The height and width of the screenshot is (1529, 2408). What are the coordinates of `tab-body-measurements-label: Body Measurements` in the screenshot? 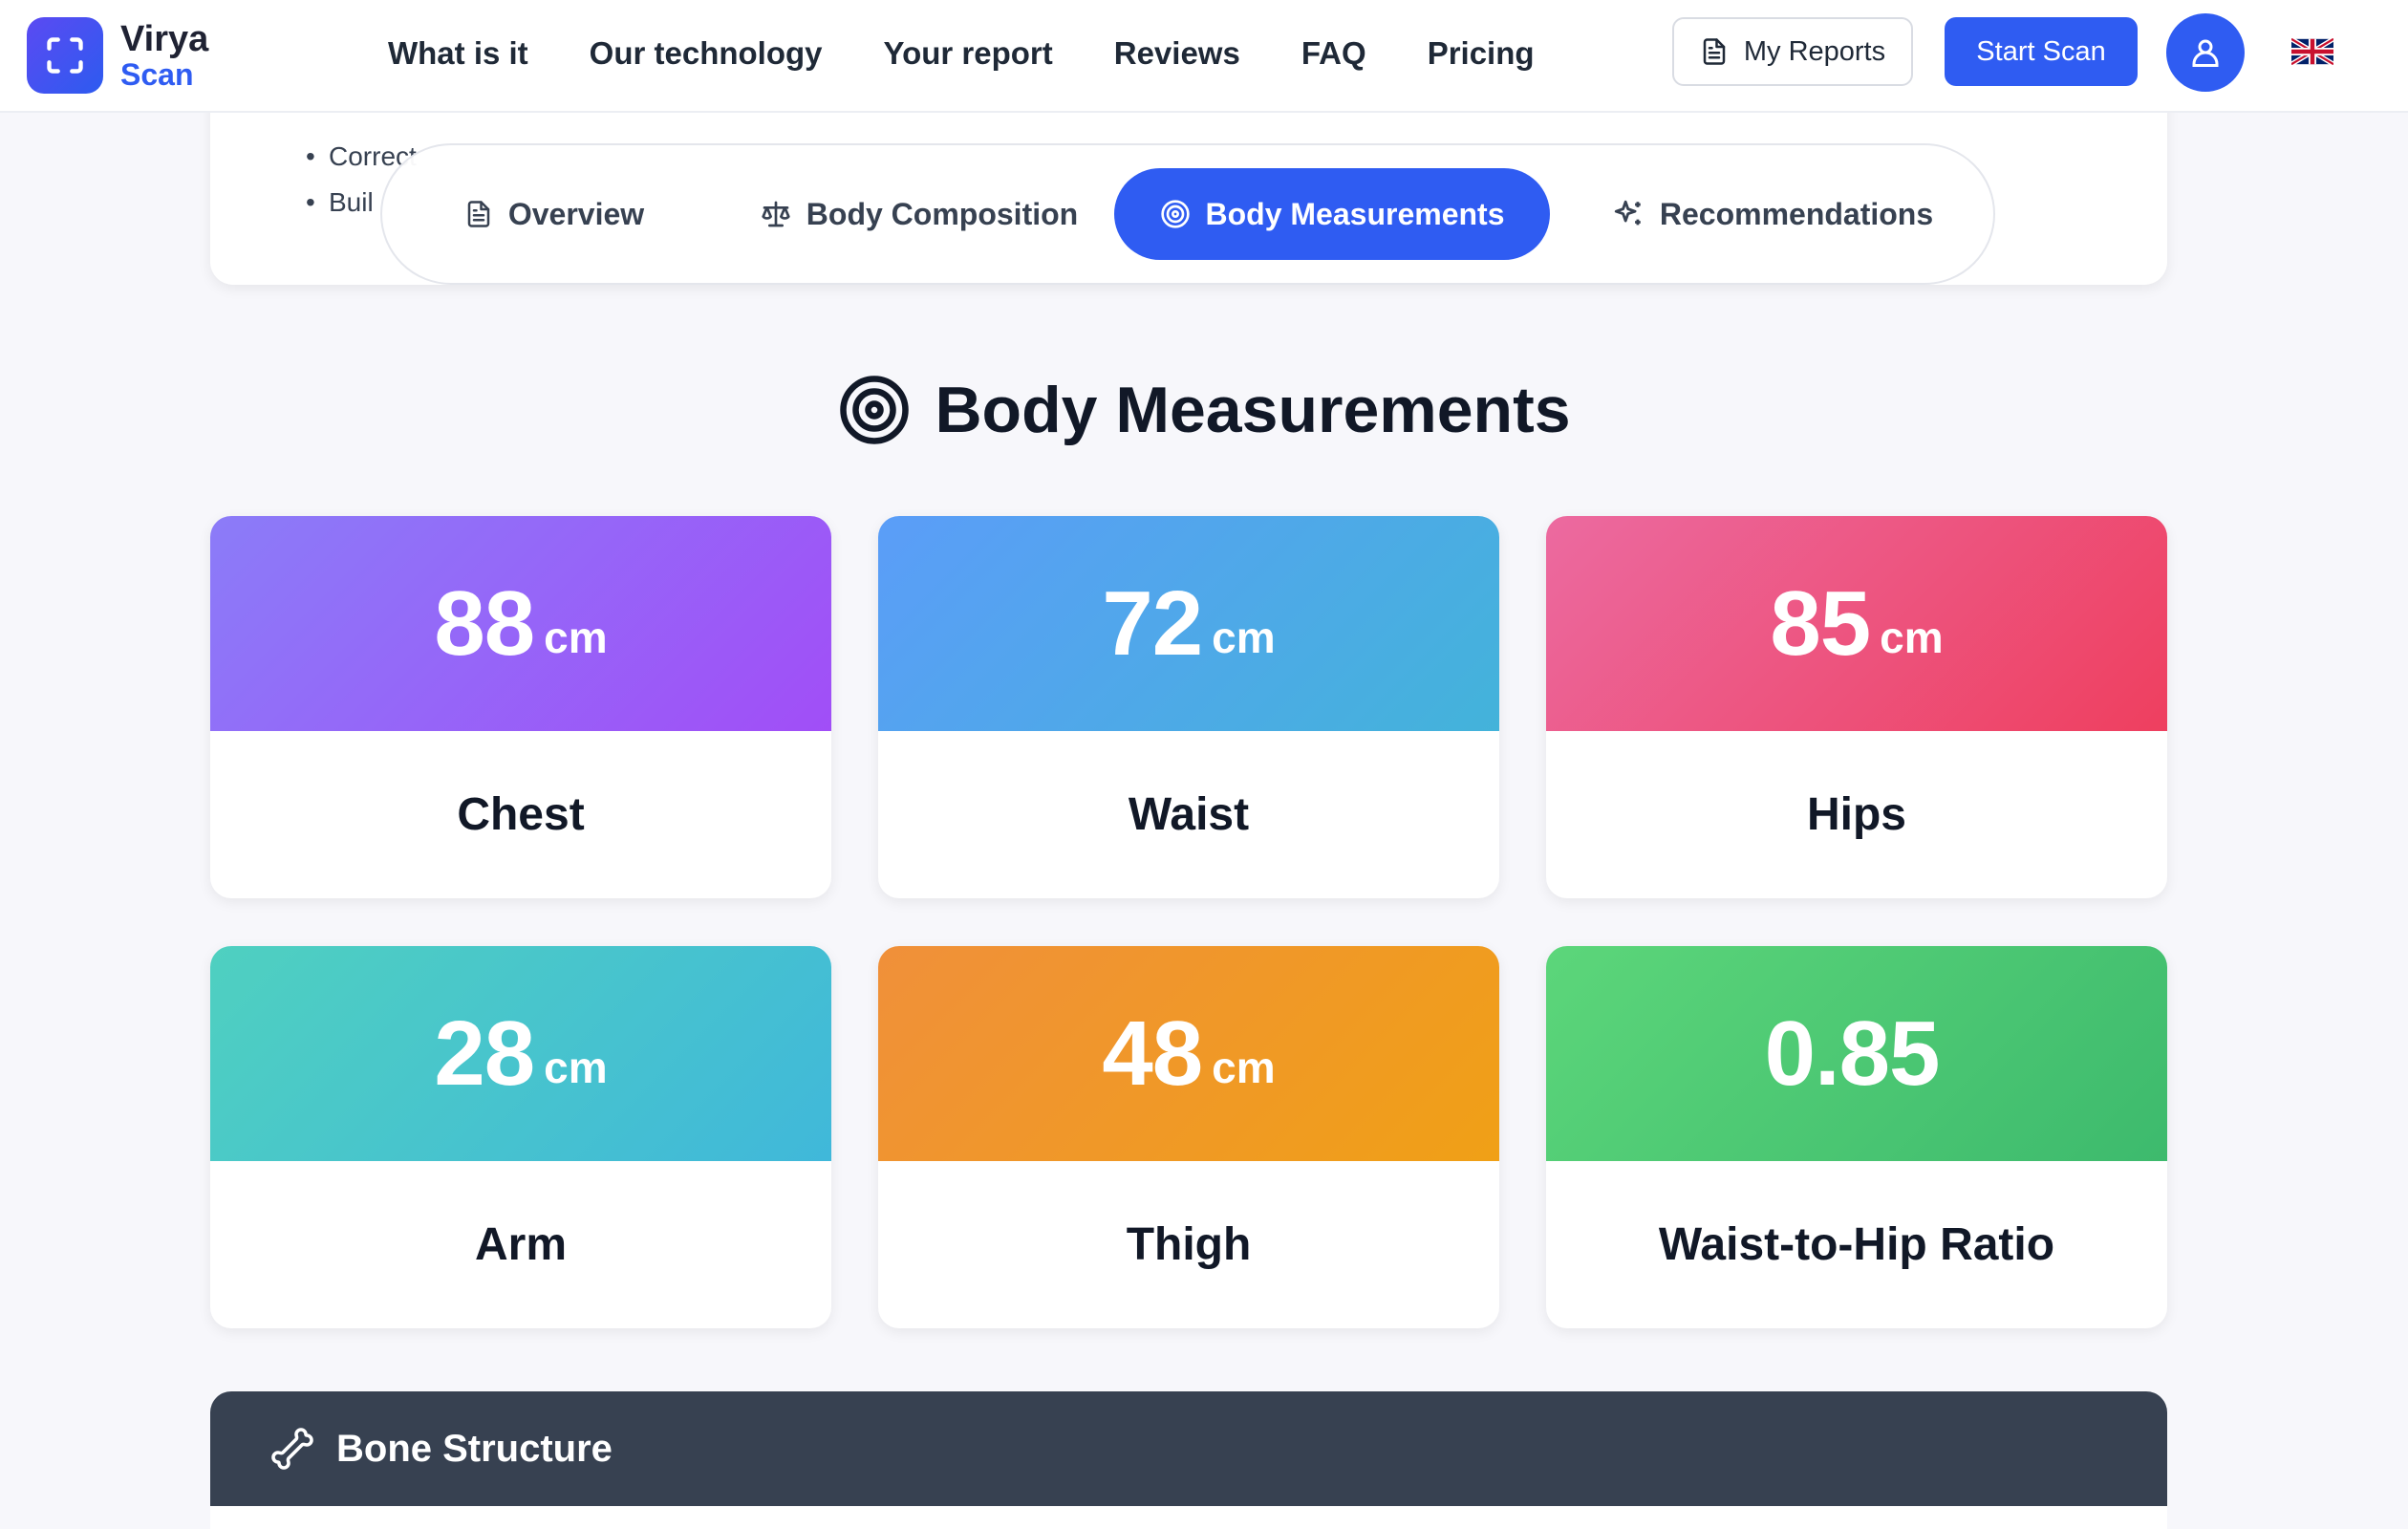 It's located at (1355, 213).